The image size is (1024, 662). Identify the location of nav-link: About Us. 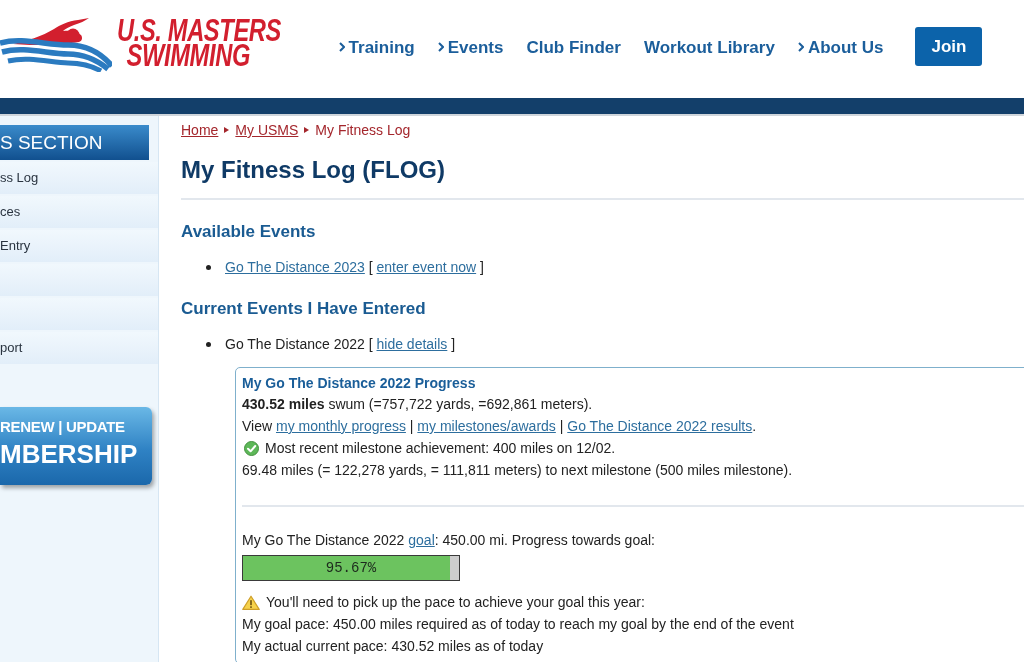
(840, 48).